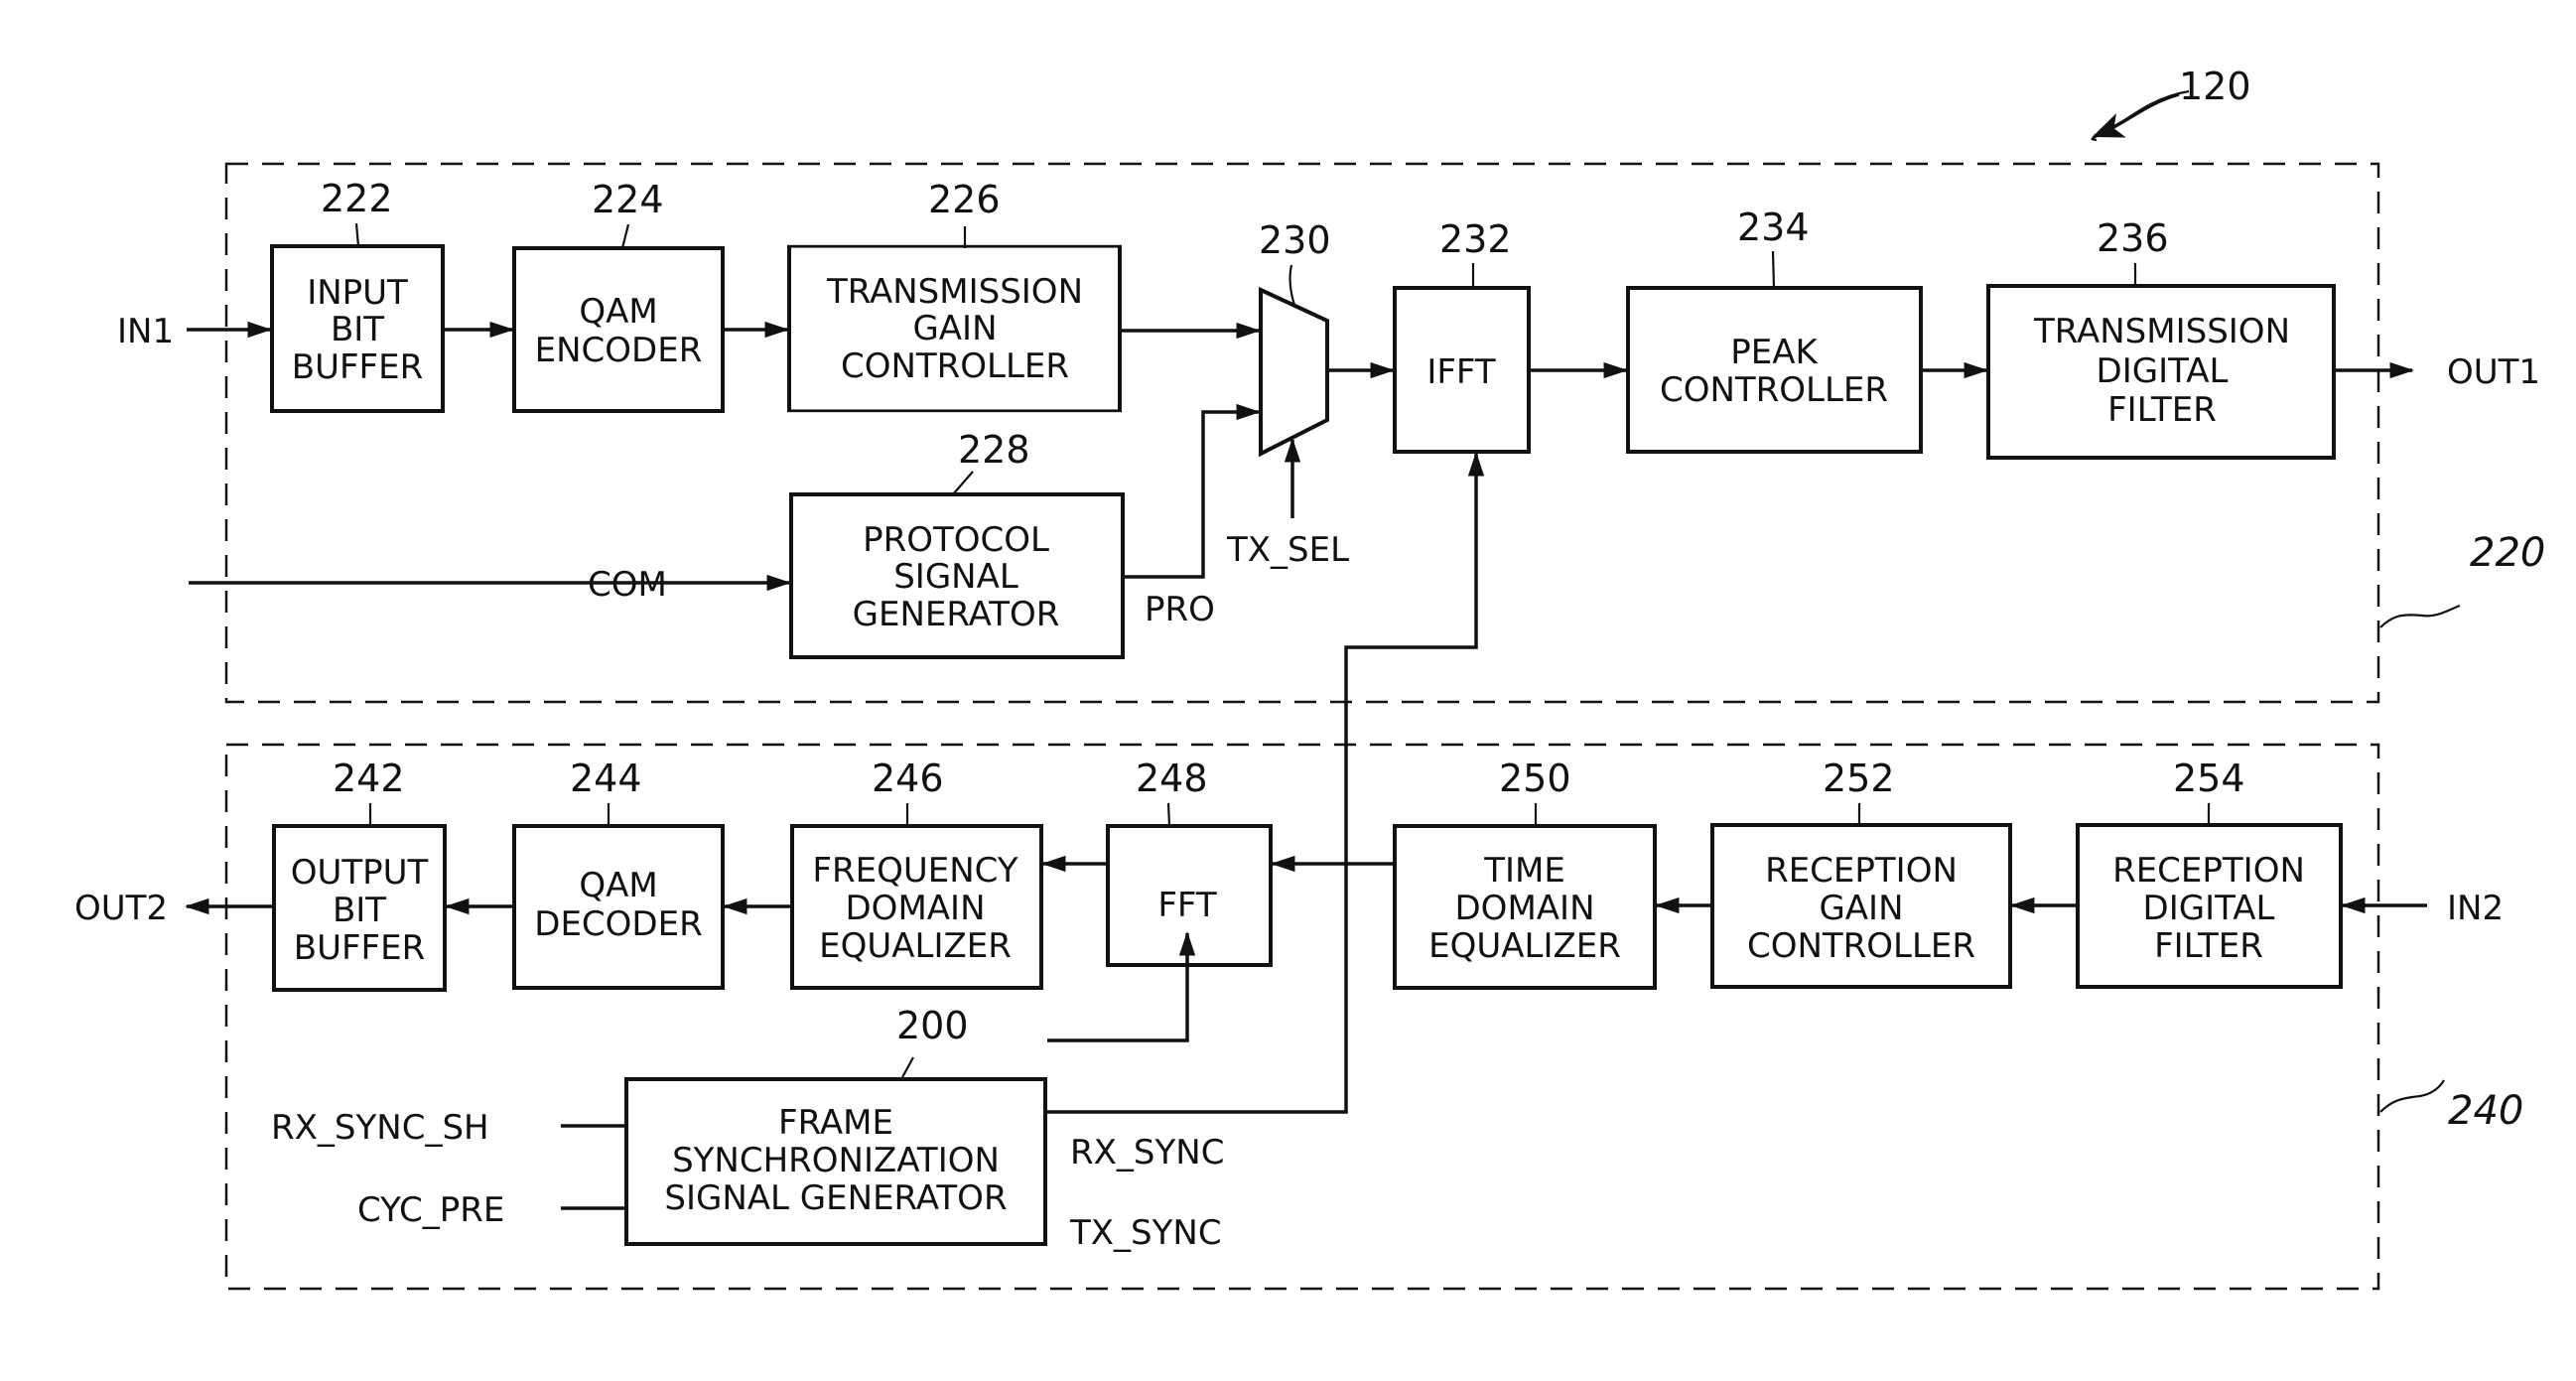 The width and height of the screenshot is (2576, 1381). I want to click on figure-ref-120: 120, so click(2171, 103).